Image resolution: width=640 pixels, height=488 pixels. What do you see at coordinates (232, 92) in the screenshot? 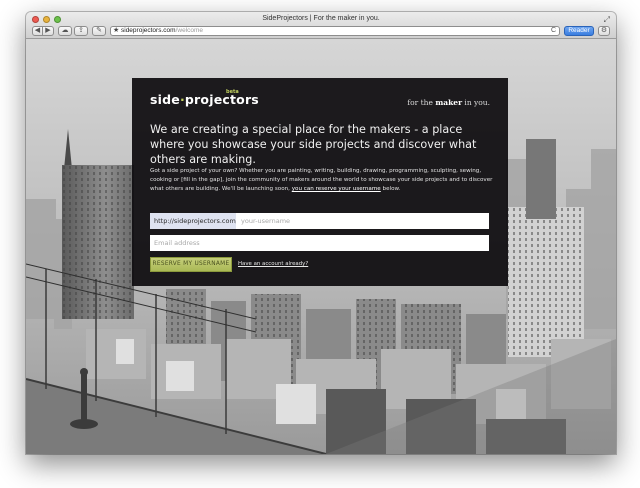
I see `beta-badge: beta` at bounding box center [232, 92].